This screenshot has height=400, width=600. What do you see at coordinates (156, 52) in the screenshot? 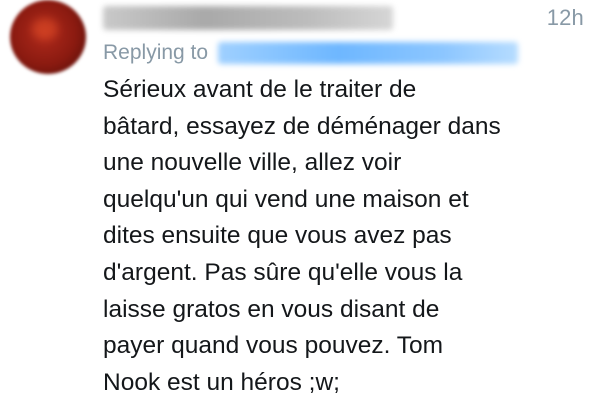
I see `replying-to-label: Replying to` at bounding box center [156, 52].